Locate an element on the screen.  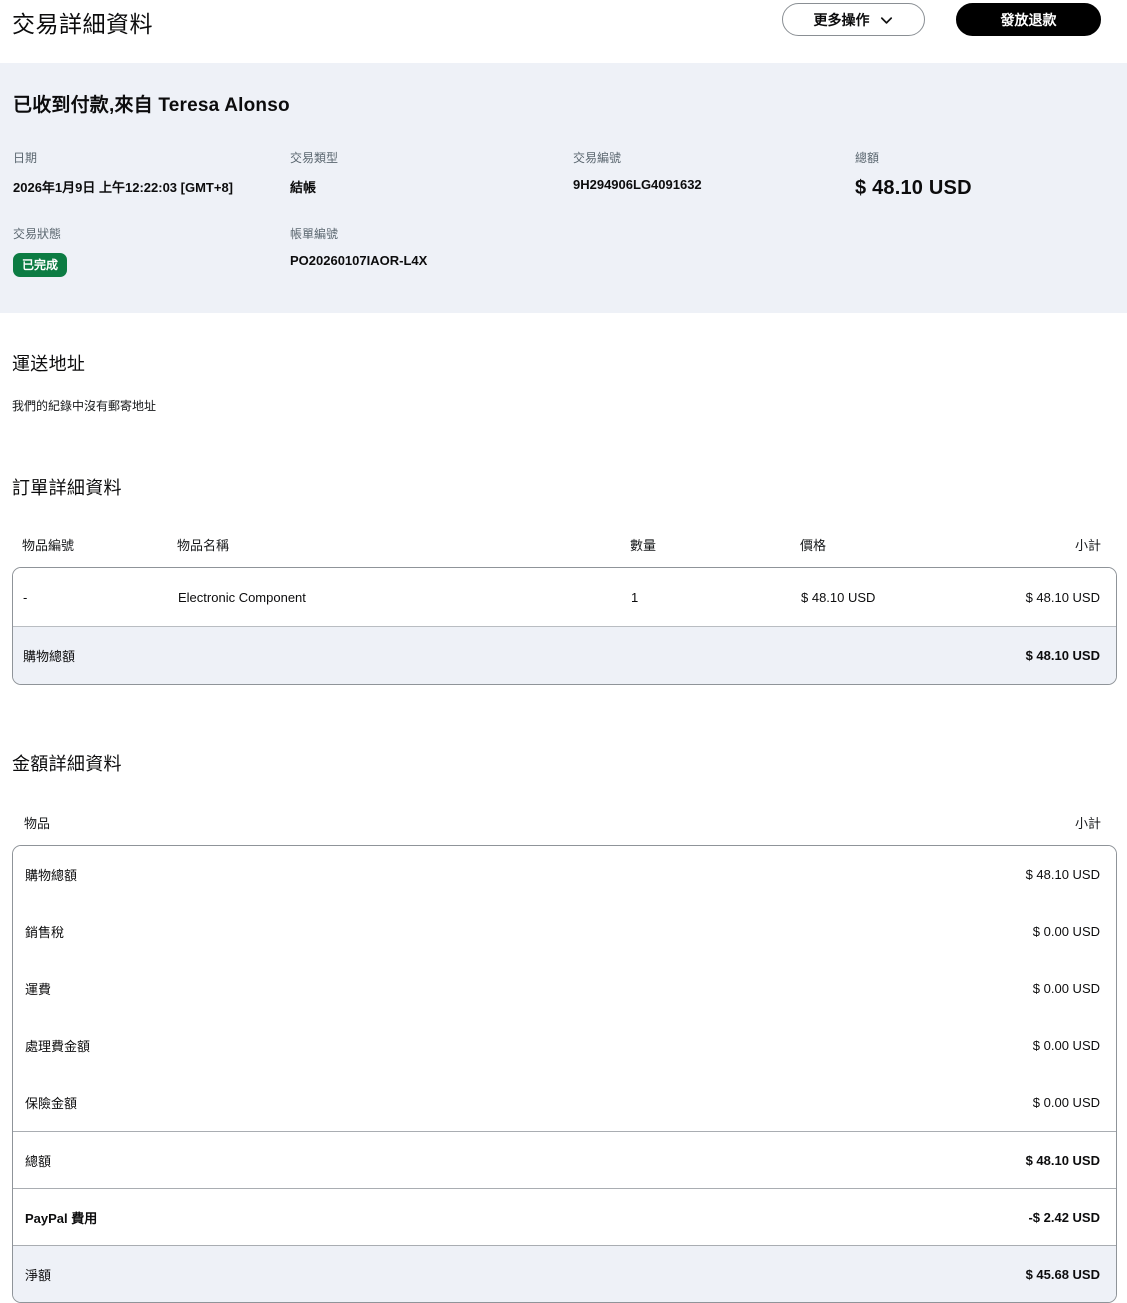
issue-refund-button: 發放退款 is located at coordinates (1028, 19).